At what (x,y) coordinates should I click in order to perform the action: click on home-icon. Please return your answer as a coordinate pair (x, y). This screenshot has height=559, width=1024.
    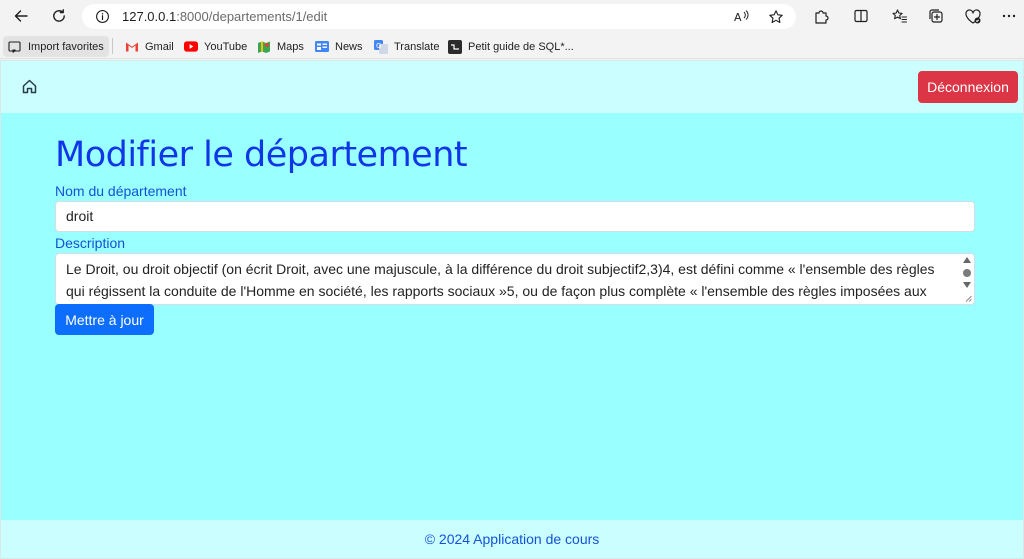
    Looking at the image, I should click on (29, 86).